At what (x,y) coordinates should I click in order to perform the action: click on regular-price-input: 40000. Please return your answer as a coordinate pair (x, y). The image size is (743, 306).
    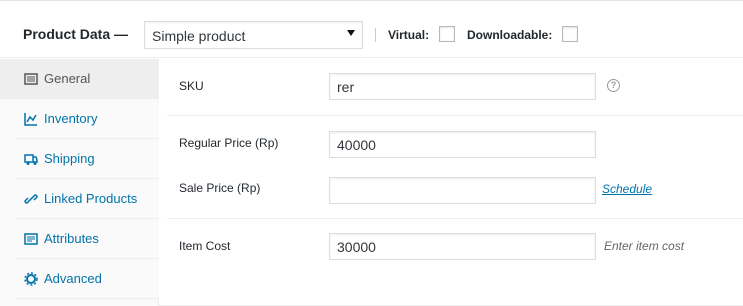
    Looking at the image, I should click on (462, 144).